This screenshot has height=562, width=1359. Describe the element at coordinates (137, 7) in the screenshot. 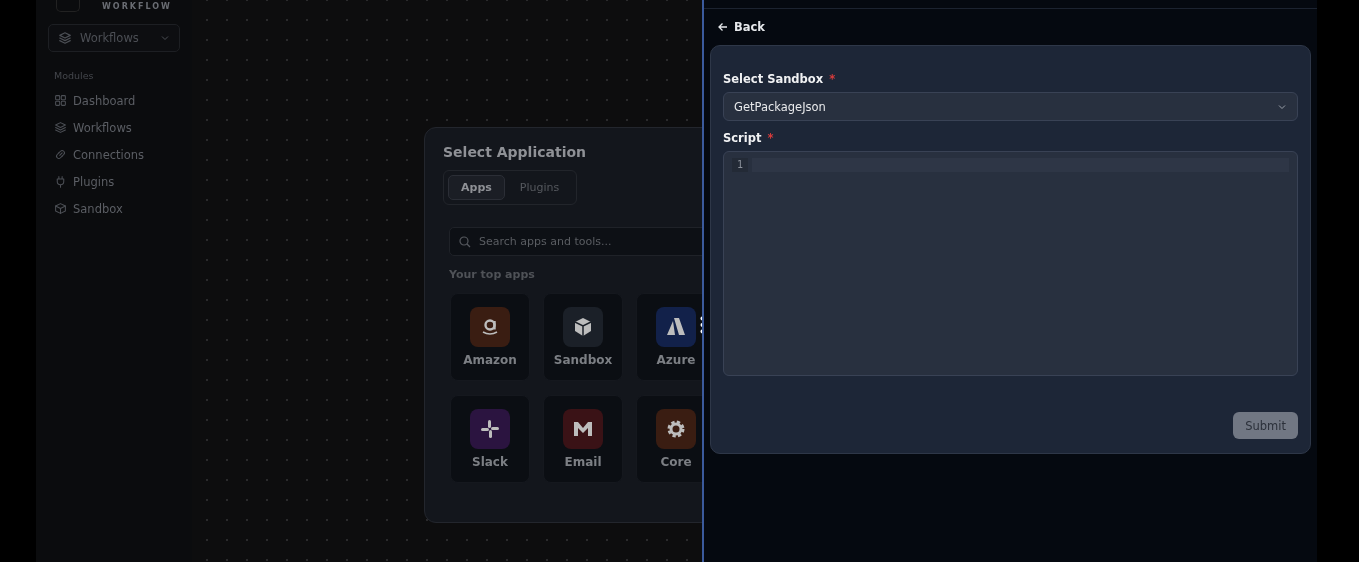

I see `logo-text: WORKFLOW` at that location.